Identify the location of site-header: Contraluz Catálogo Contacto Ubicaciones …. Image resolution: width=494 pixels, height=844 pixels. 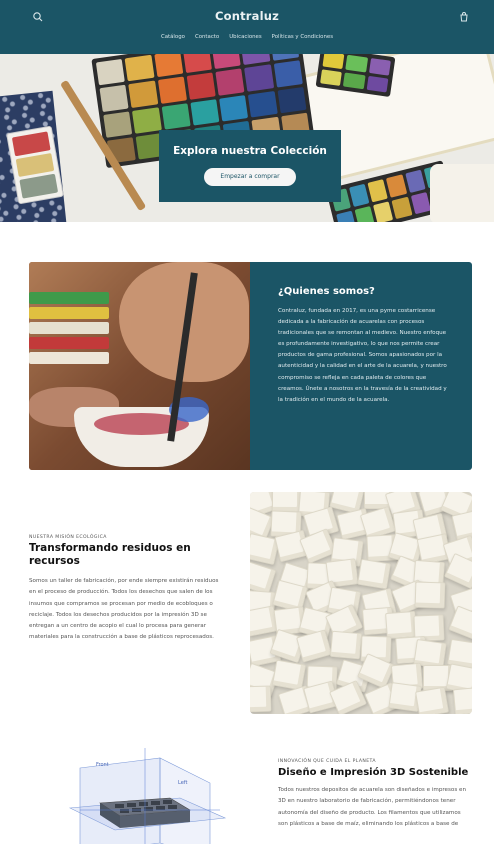
(247, 27).